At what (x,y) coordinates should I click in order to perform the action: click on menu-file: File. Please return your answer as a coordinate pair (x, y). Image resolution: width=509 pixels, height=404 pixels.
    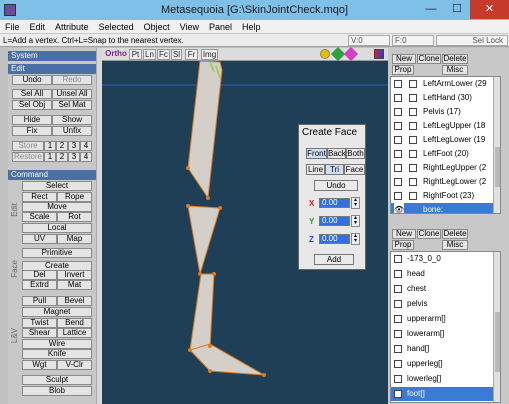
    Looking at the image, I should click on (12, 27).